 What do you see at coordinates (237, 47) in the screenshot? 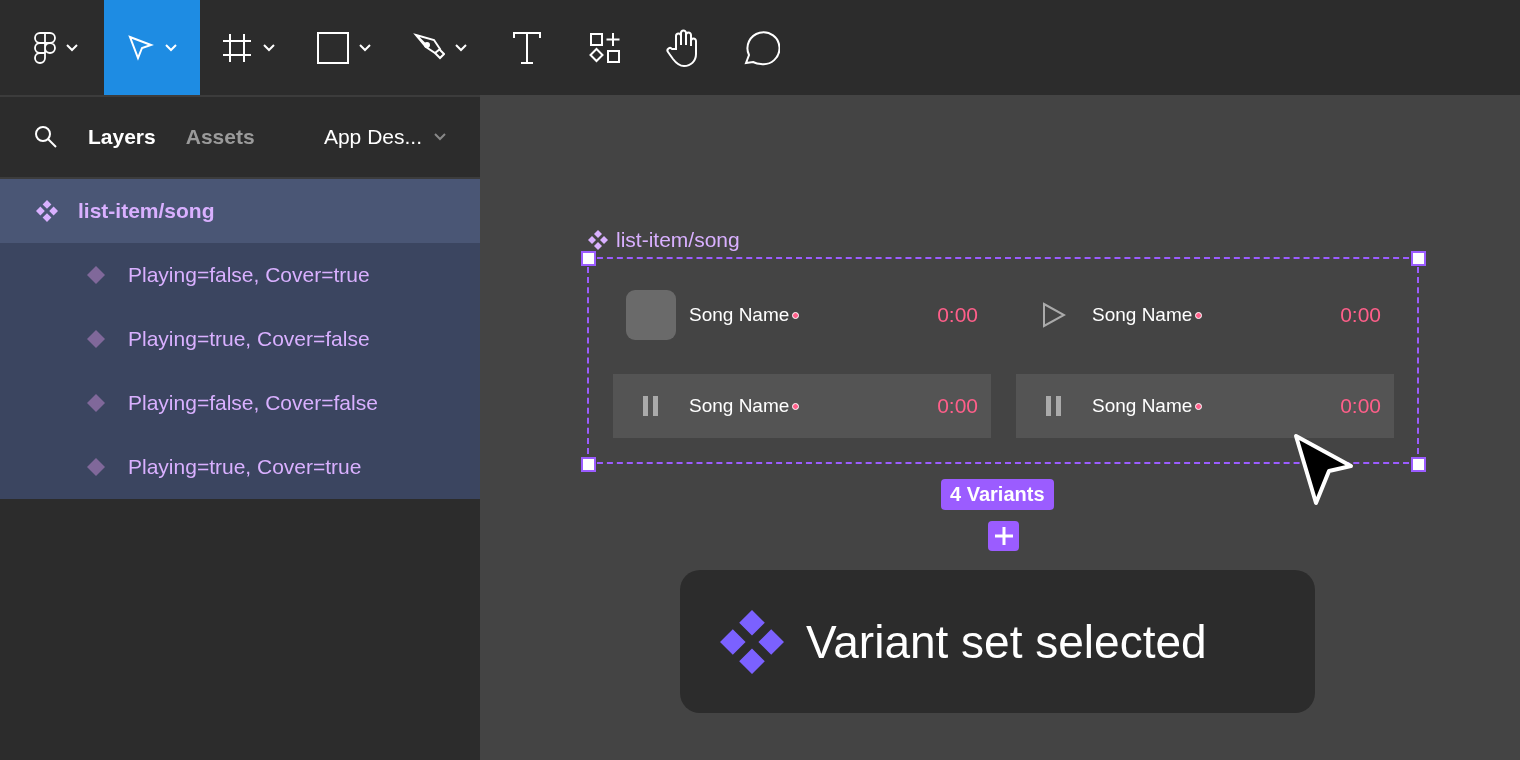
I see `frame-icon` at bounding box center [237, 47].